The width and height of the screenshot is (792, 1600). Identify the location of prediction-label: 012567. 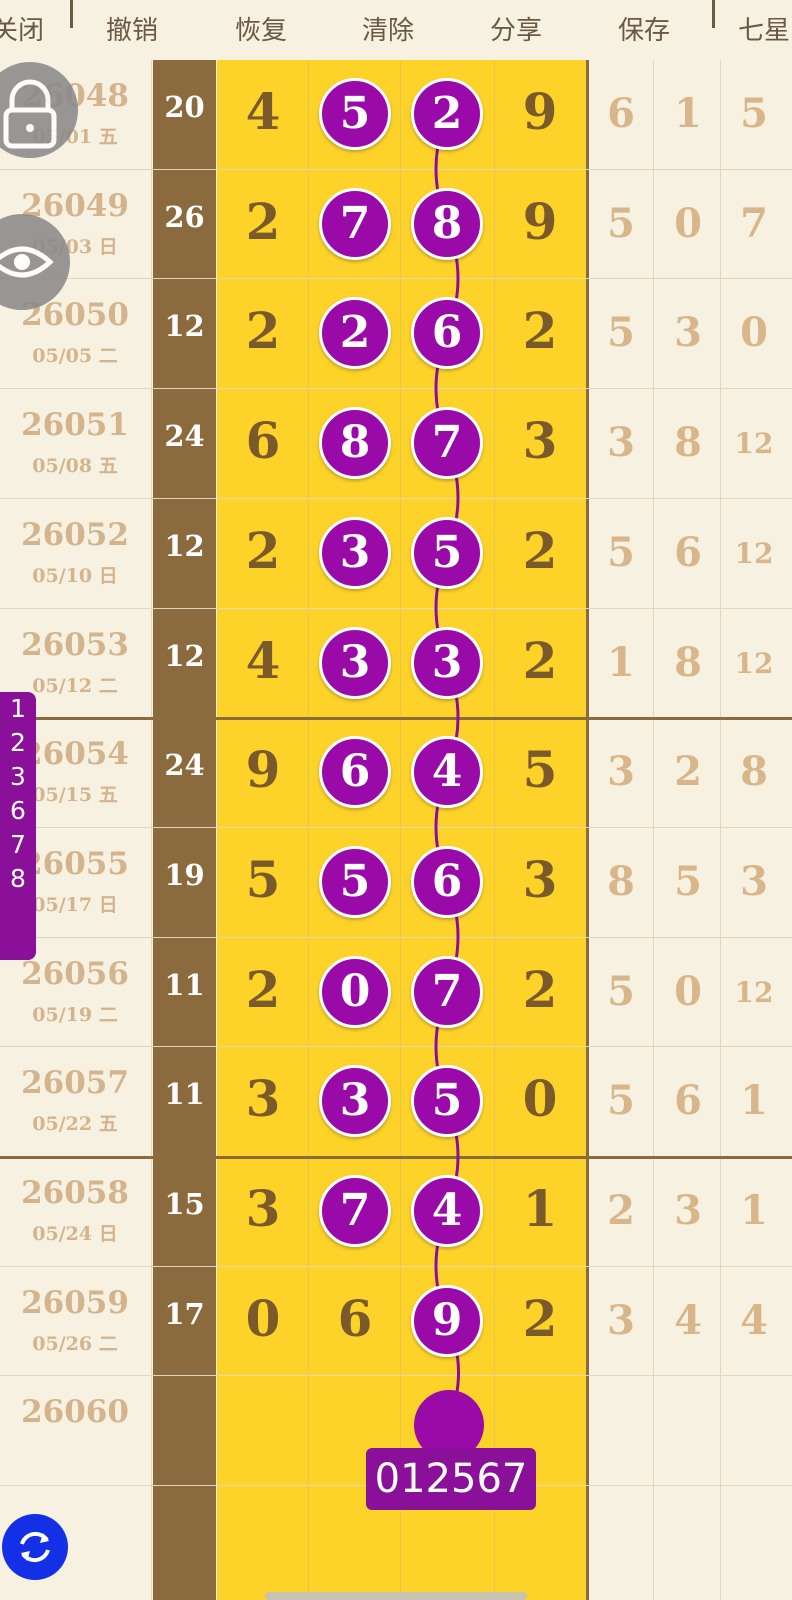
(451, 1479).